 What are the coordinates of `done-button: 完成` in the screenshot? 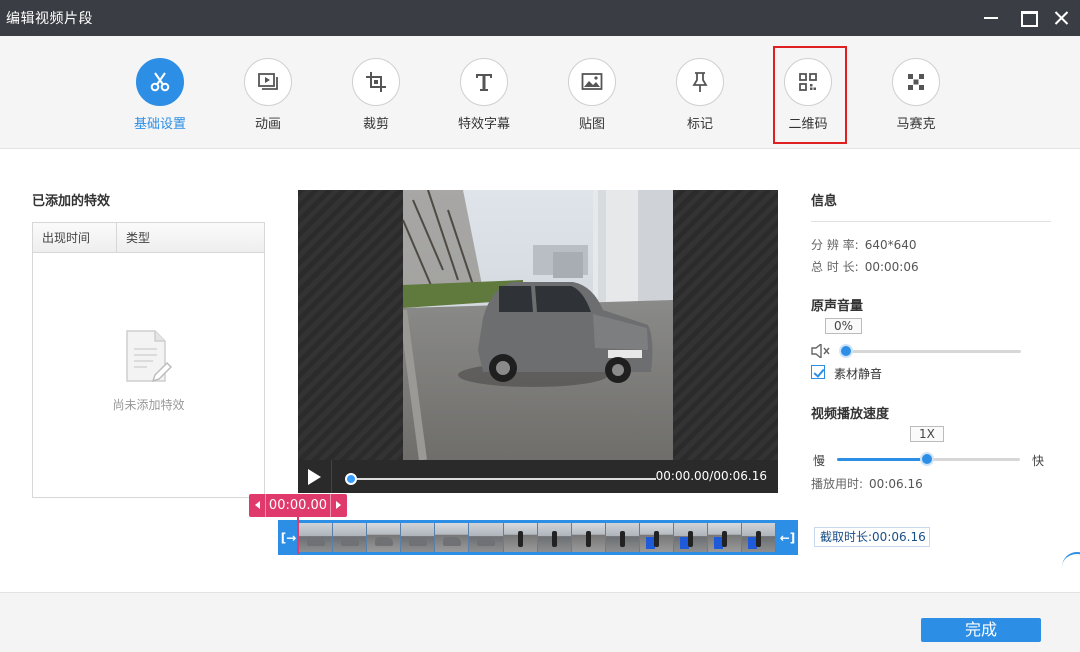 It's located at (981, 630).